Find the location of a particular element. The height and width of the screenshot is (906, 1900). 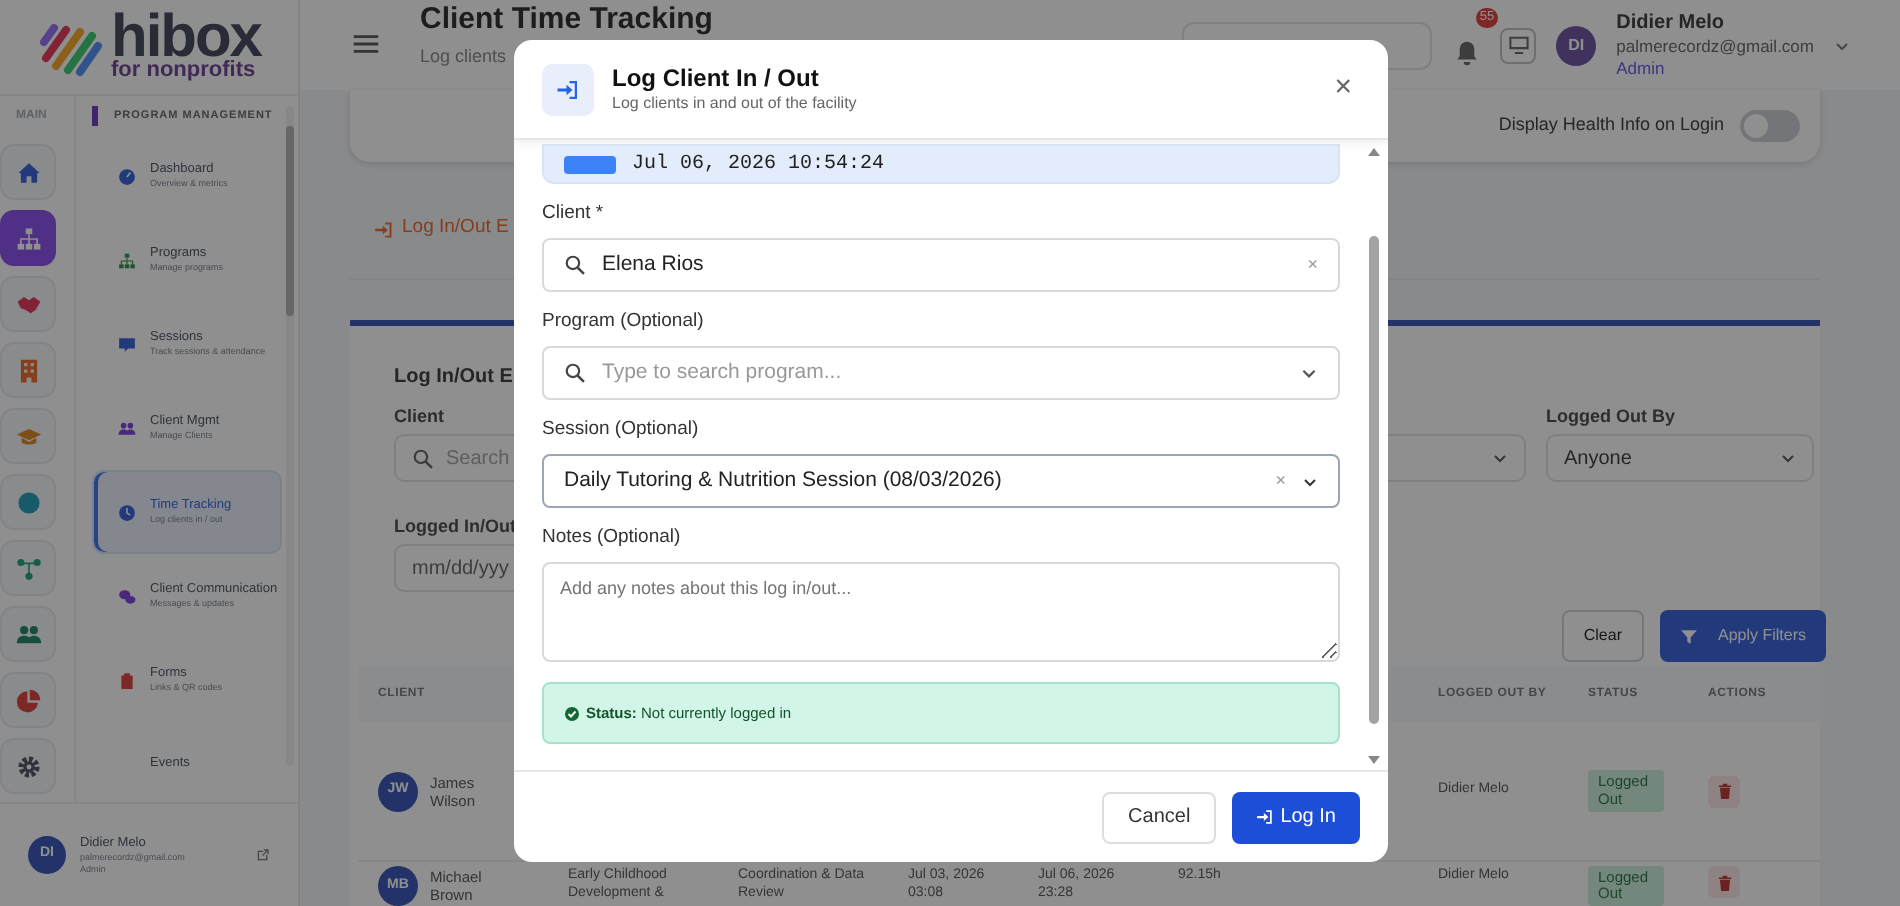

external-link-icon is located at coordinates (263, 855).